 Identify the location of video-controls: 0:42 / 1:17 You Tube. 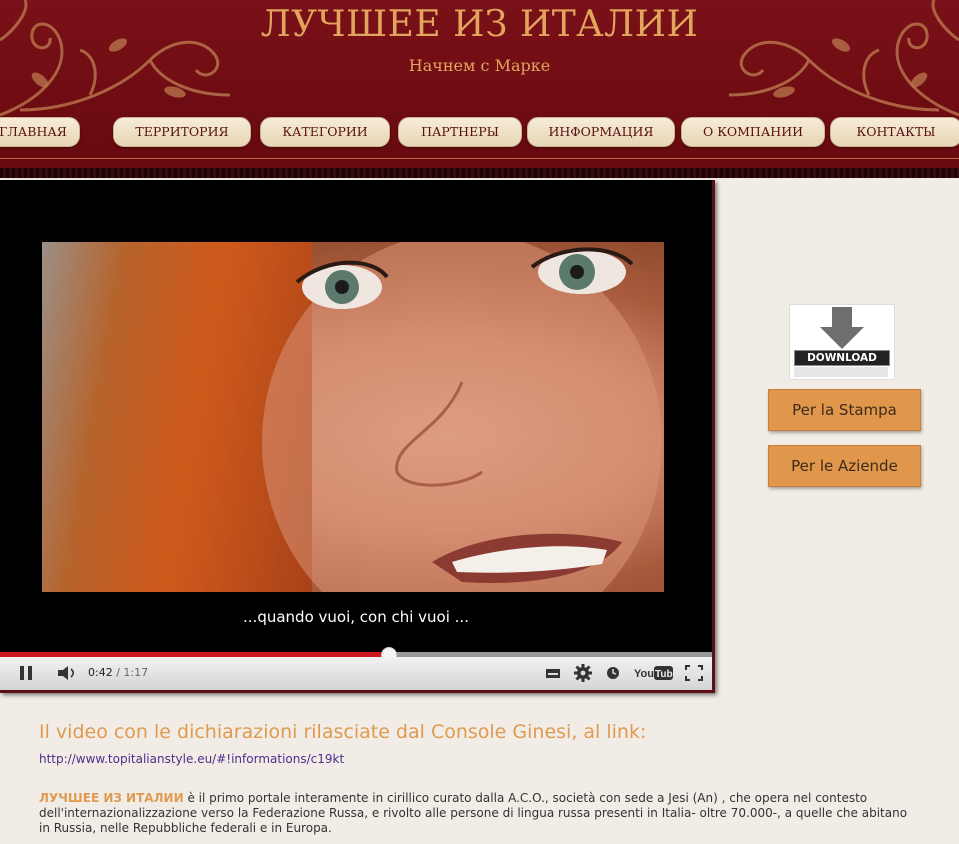
(356, 673).